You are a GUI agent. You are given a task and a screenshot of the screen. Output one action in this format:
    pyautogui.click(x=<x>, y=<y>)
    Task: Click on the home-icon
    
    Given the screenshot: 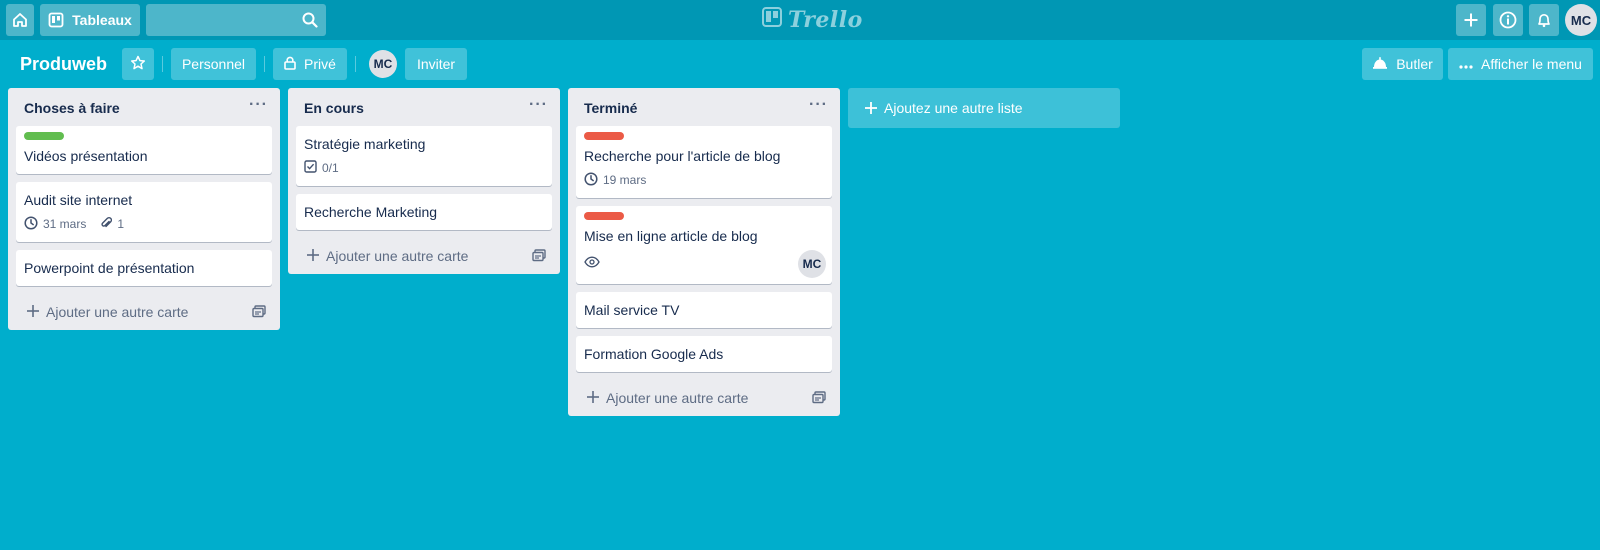 What is the action you would take?
    pyautogui.click(x=20, y=20)
    